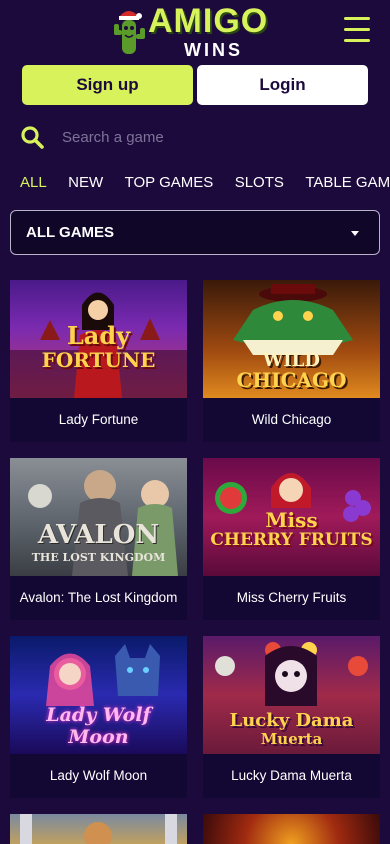 The height and width of the screenshot is (844, 390). I want to click on game-card-lucky-dama-muerta: Lucky Dama Muerta Lucky Dama Muerta, so click(291, 717).